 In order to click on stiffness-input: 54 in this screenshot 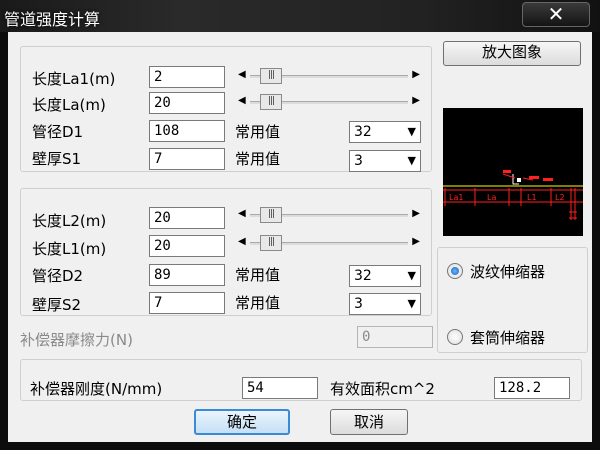, I will do `click(280, 388)`.